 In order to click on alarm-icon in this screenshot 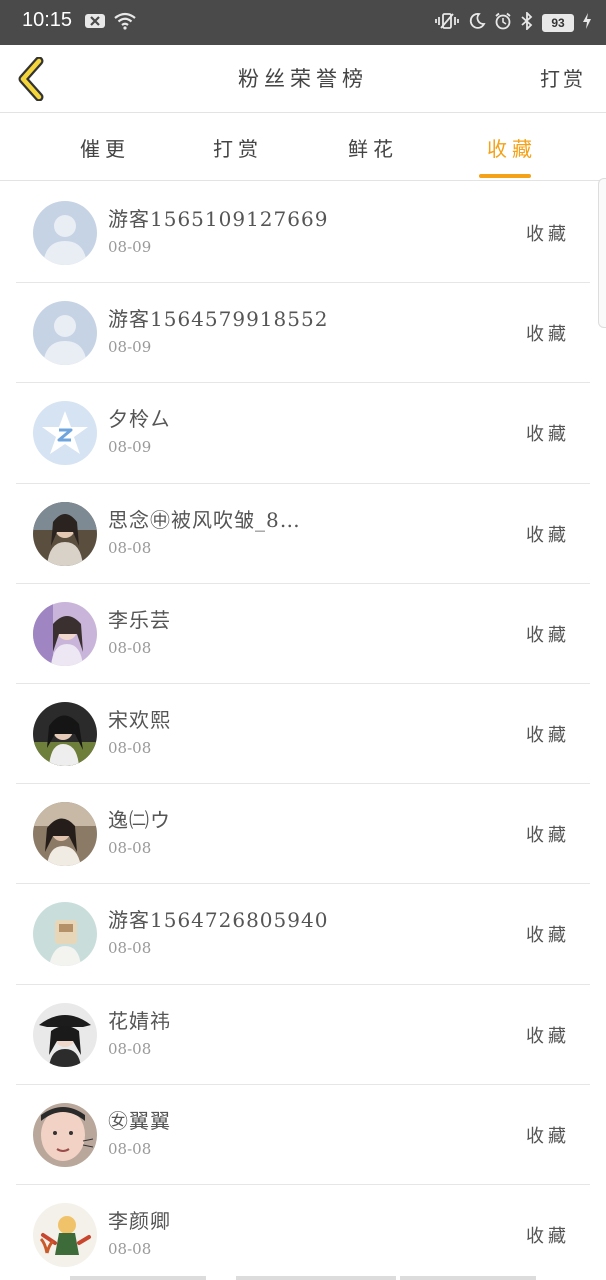, I will do `click(503, 23)`.